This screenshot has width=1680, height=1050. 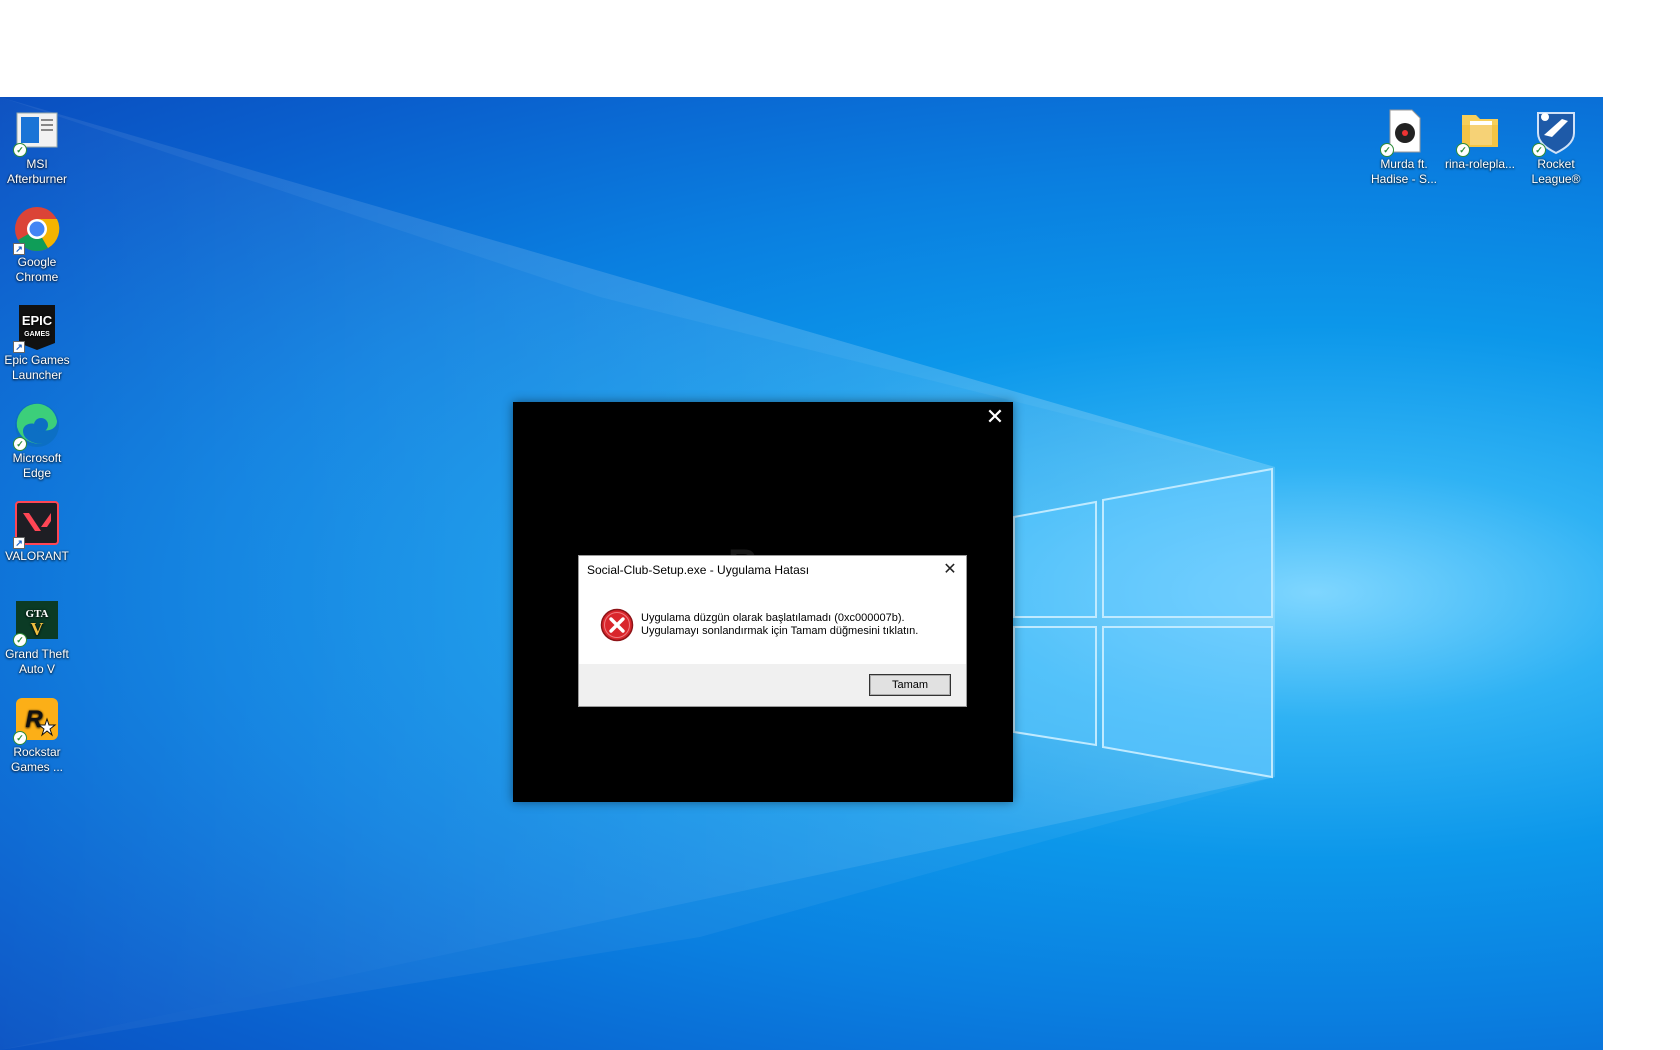 I want to click on edge-icon: ✓, so click(x=37, y=426).